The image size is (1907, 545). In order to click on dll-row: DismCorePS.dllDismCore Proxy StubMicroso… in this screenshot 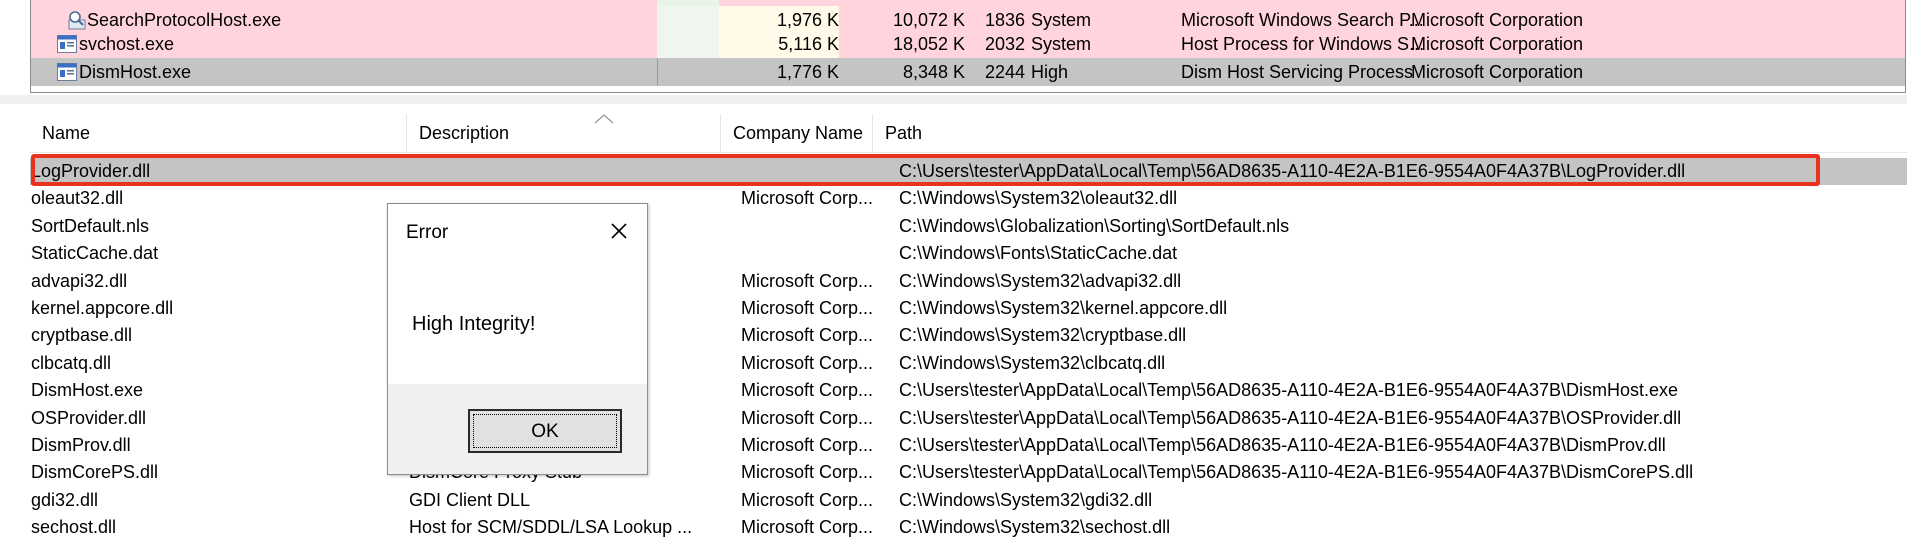, I will do `click(968, 472)`.